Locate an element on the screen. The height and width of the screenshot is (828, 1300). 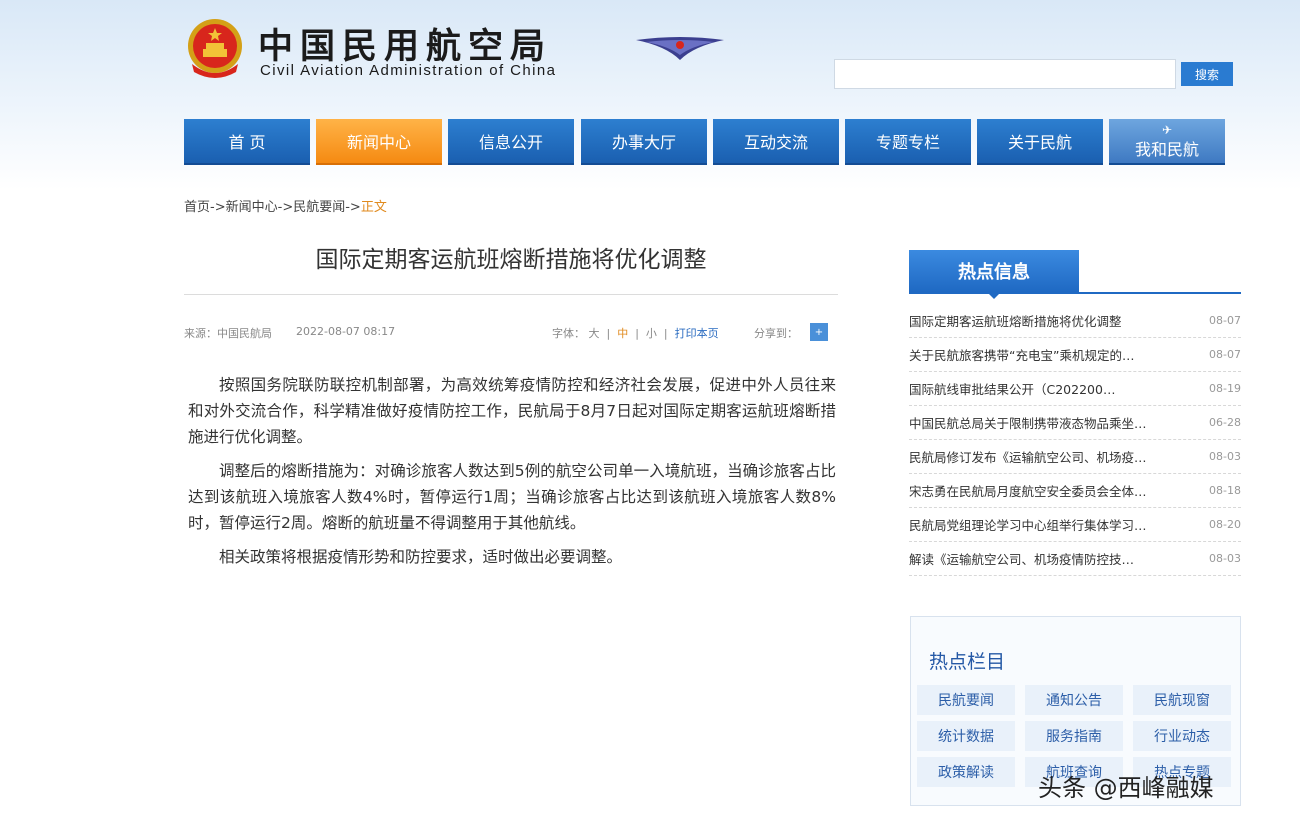
list-item: 宋志勇在民航局月度航空安全委员会全体… 08-18 is located at coordinates (1075, 491).